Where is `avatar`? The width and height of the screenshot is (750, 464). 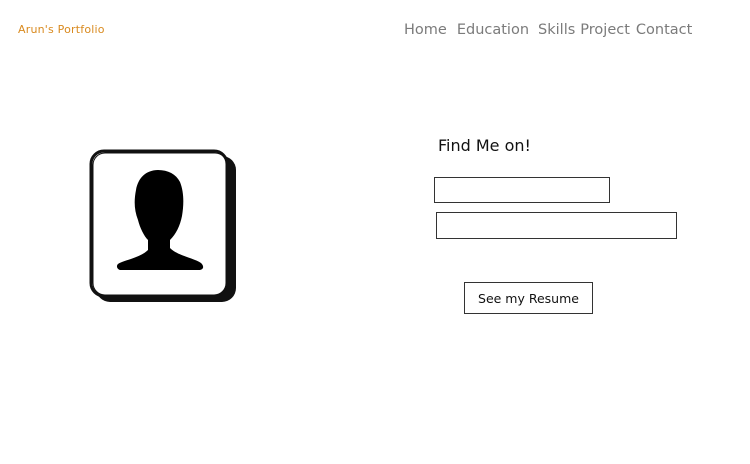 avatar is located at coordinates (164, 227).